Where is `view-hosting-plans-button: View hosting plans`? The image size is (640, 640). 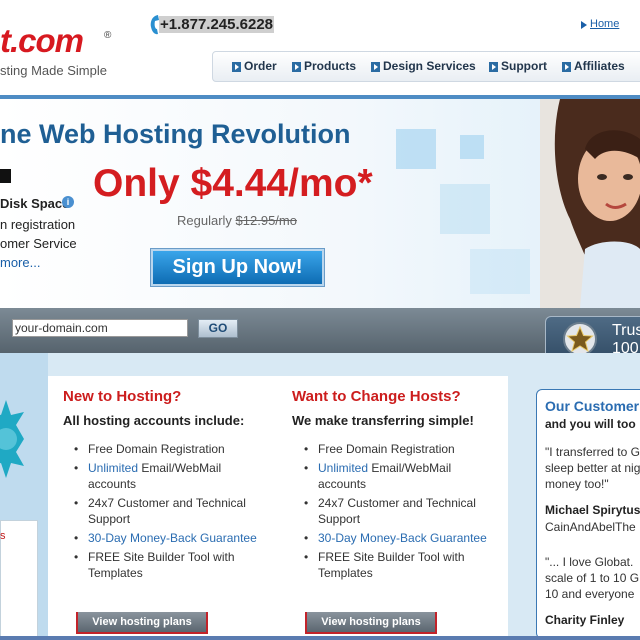 view-hosting-plans-button: View hosting plans is located at coordinates (142, 623).